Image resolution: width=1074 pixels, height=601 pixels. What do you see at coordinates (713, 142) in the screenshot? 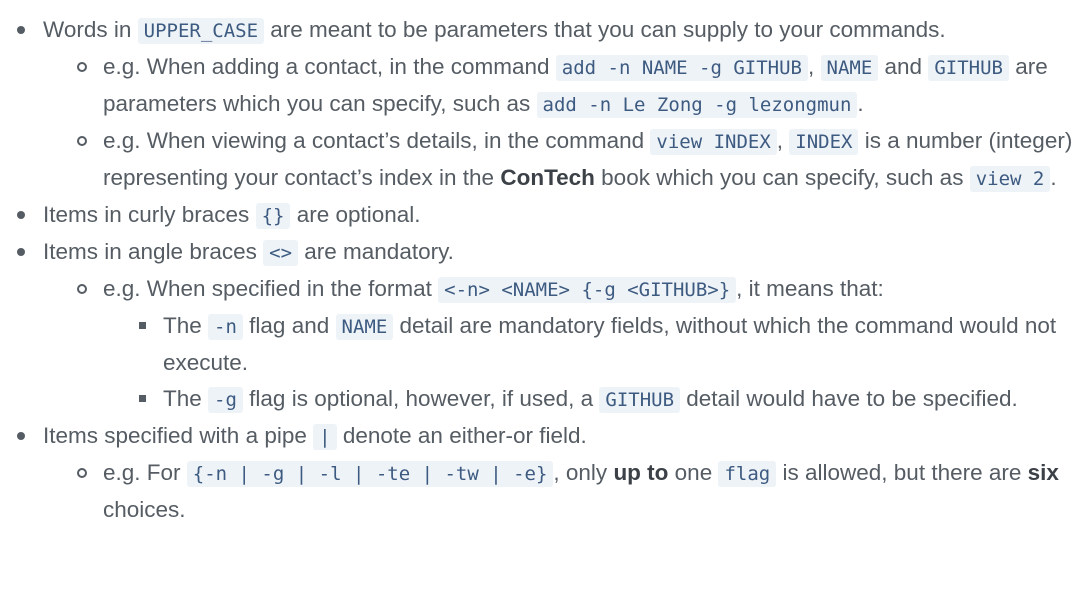
I see `code-view-command: view INDEX` at bounding box center [713, 142].